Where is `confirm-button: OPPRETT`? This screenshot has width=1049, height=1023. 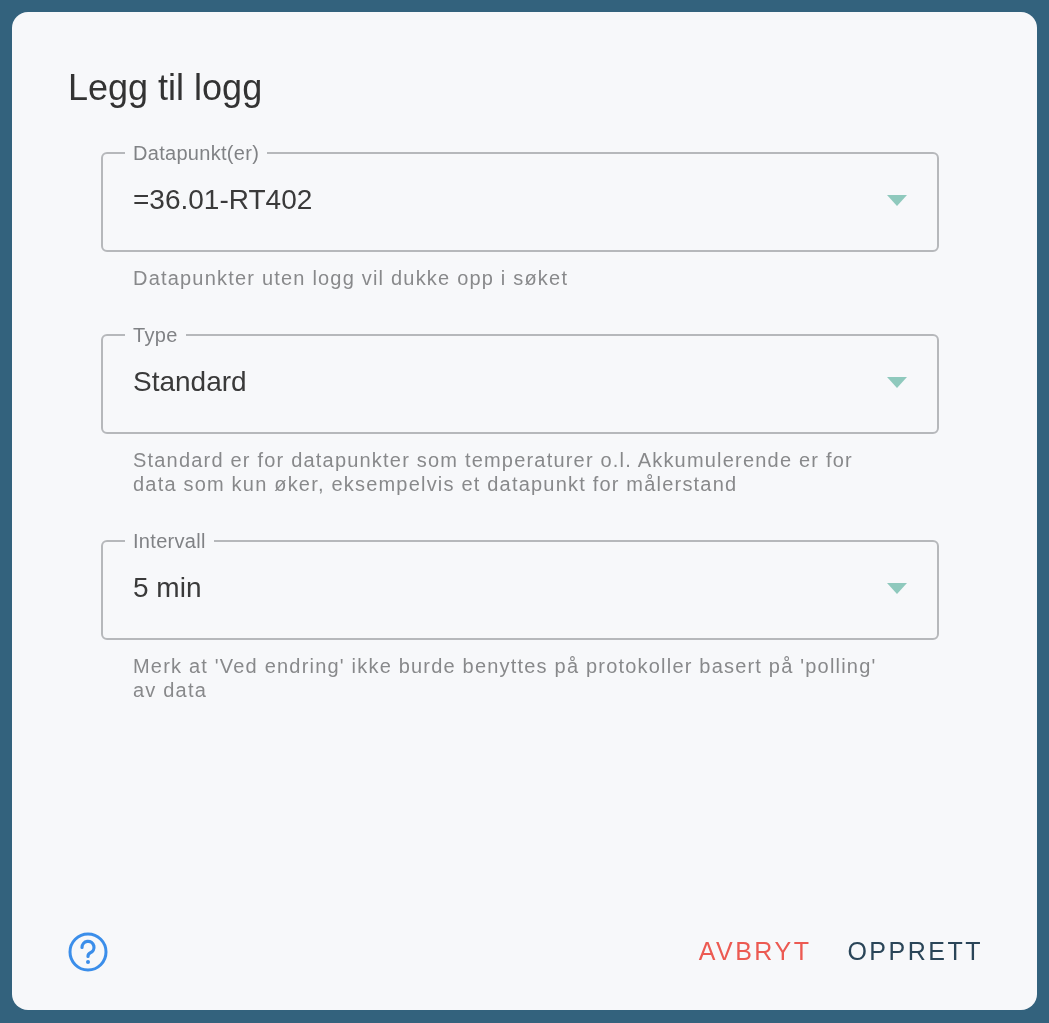
confirm-button: OPPRETT is located at coordinates (915, 951).